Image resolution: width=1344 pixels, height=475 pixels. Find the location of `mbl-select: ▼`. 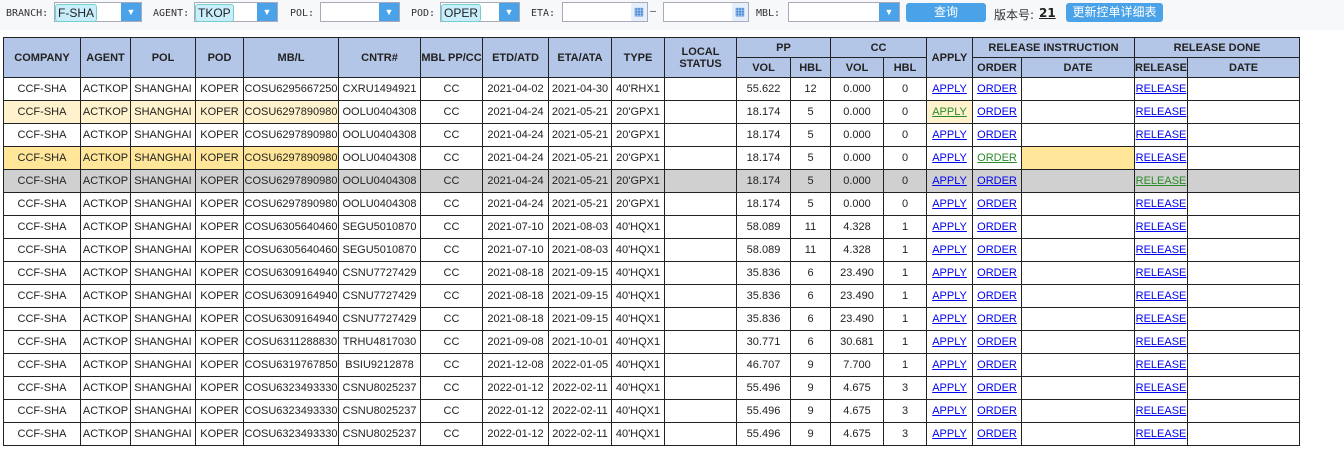

mbl-select: ▼ is located at coordinates (844, 12).